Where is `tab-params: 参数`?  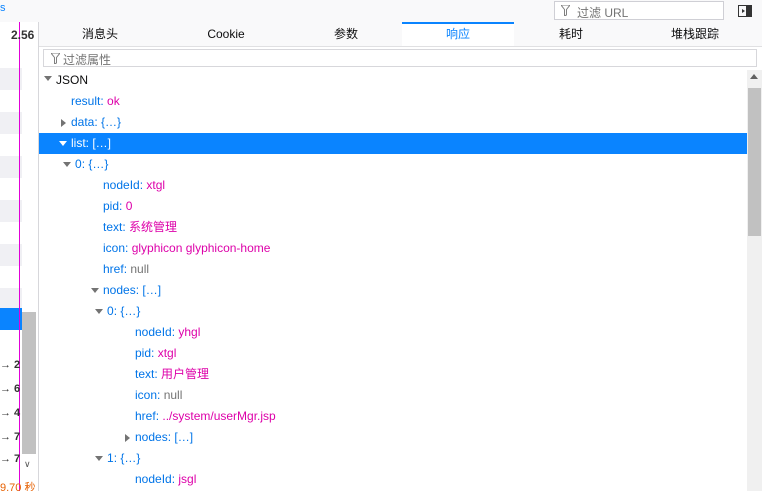 tab-params: 参数 is located at coordinates (346, 34).